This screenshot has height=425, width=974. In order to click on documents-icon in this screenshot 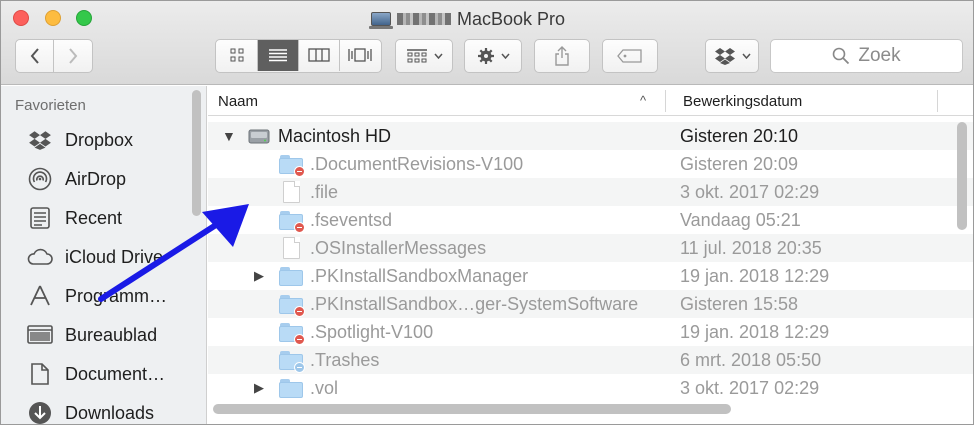, I will do `click(40, 374)`.